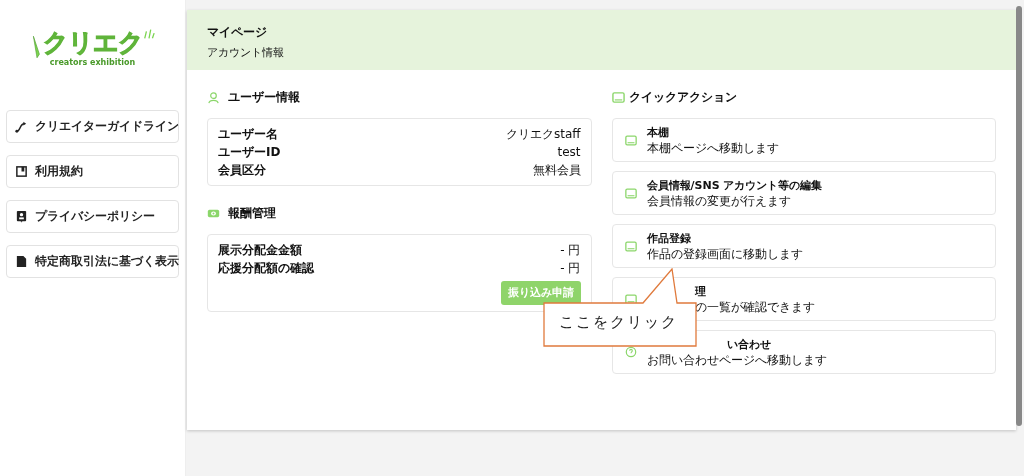 The image size is (1024, 476). Describe the element at coordinates (734, 185) in the screenshot. I see `action-title: 会員情報/SNS アカウント等の編集` at that location.